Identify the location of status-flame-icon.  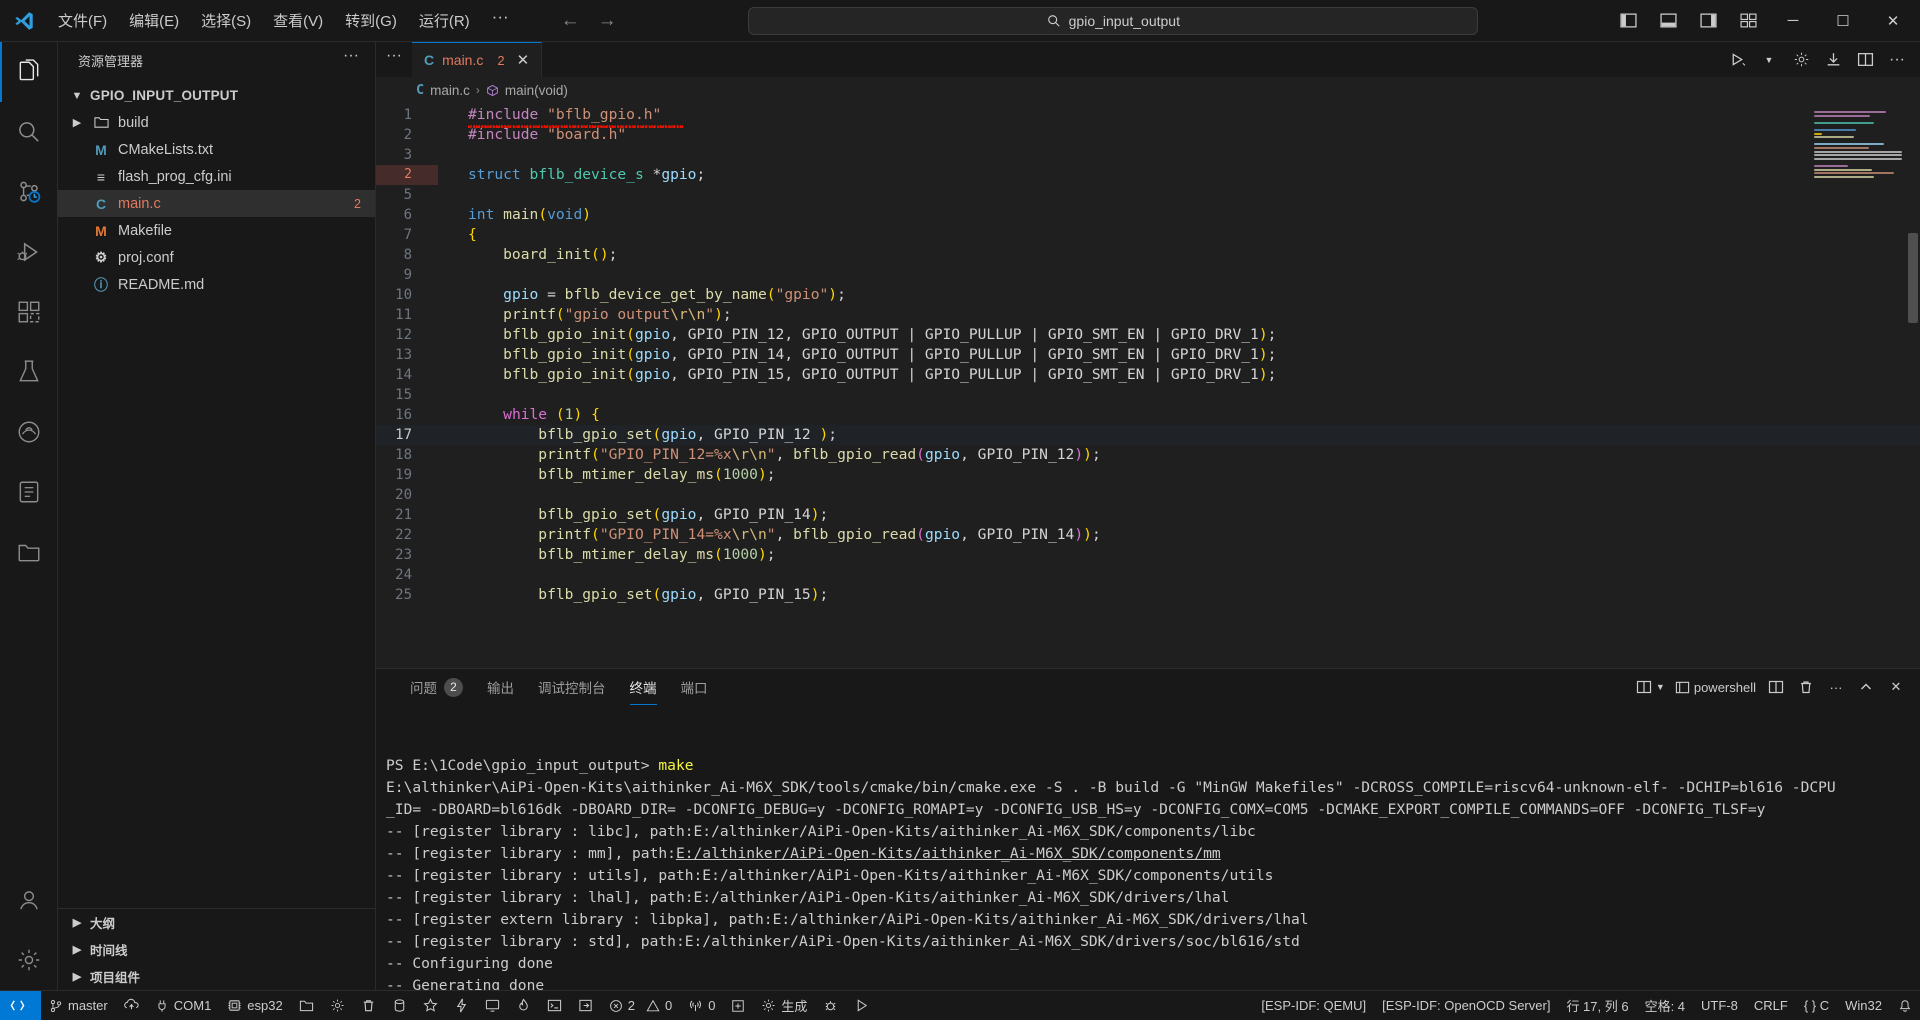
(523, 1005).